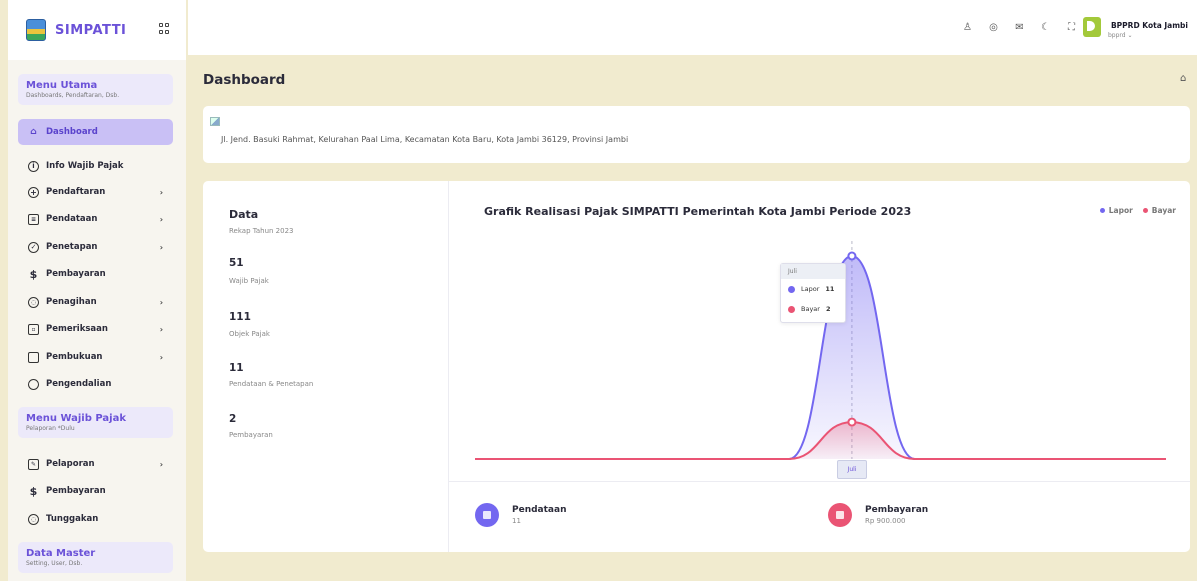 The image size is (1197, 581). What do you see at coordinates (95, 384) in the screenshot?
I see `sidebar-item-pengendalian: Pengendalian` at bounding box center [95, 384].